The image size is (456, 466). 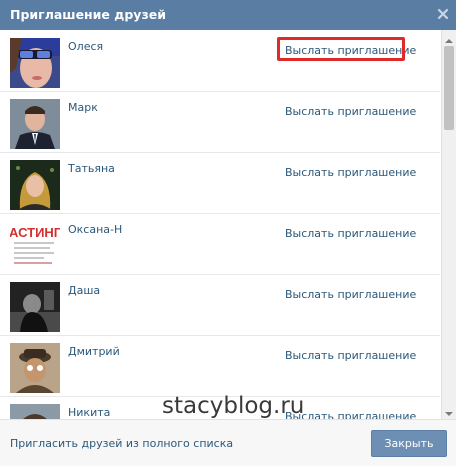 I want to click on highlight-box, so click(x=341, y=49).